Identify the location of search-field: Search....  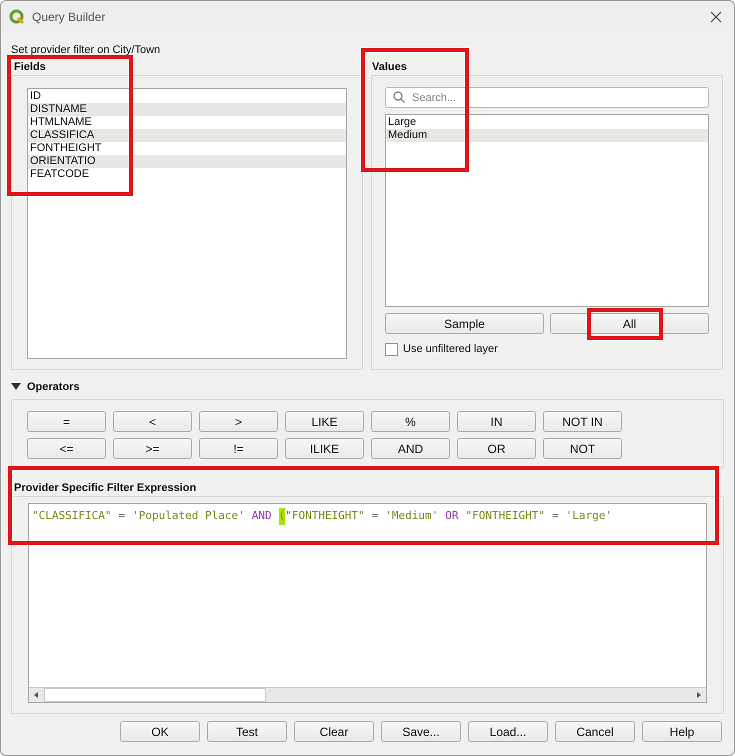
(547, 97).